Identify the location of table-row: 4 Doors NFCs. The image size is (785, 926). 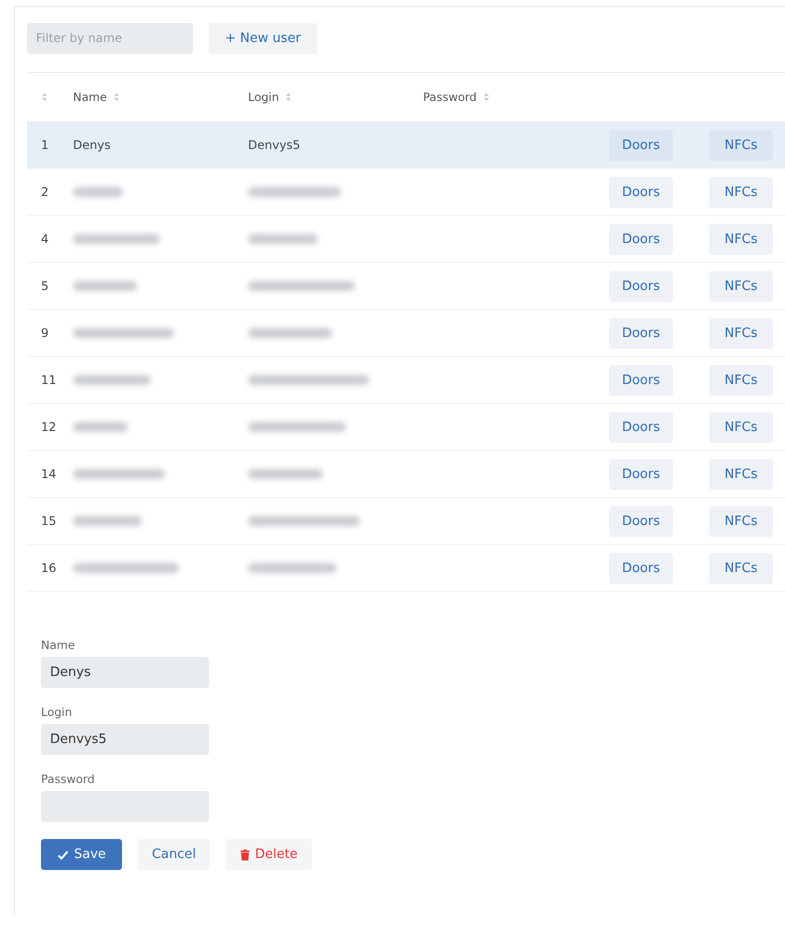
(406, 239).